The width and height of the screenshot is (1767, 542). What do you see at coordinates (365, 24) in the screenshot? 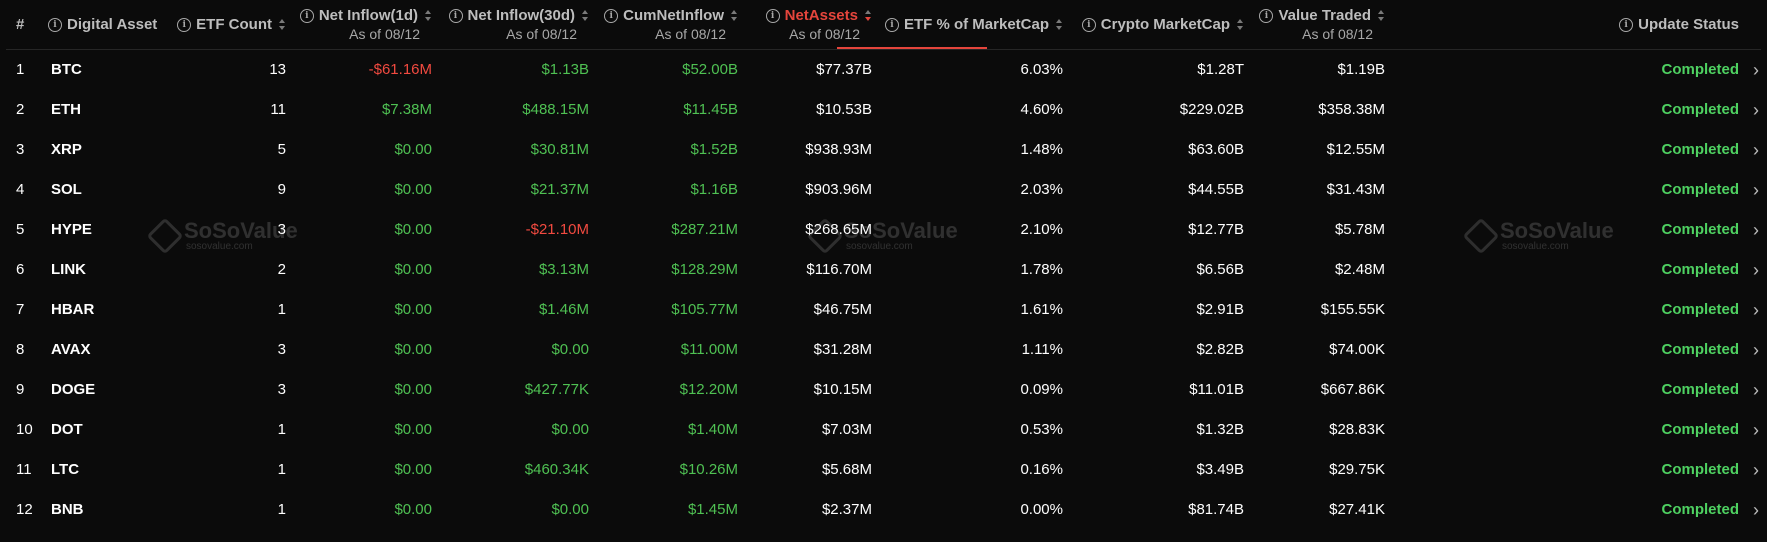
I see `col-net-inflow-1d: i Net Inflow(1d) As of 08/12` at bounding box center [365, 24].